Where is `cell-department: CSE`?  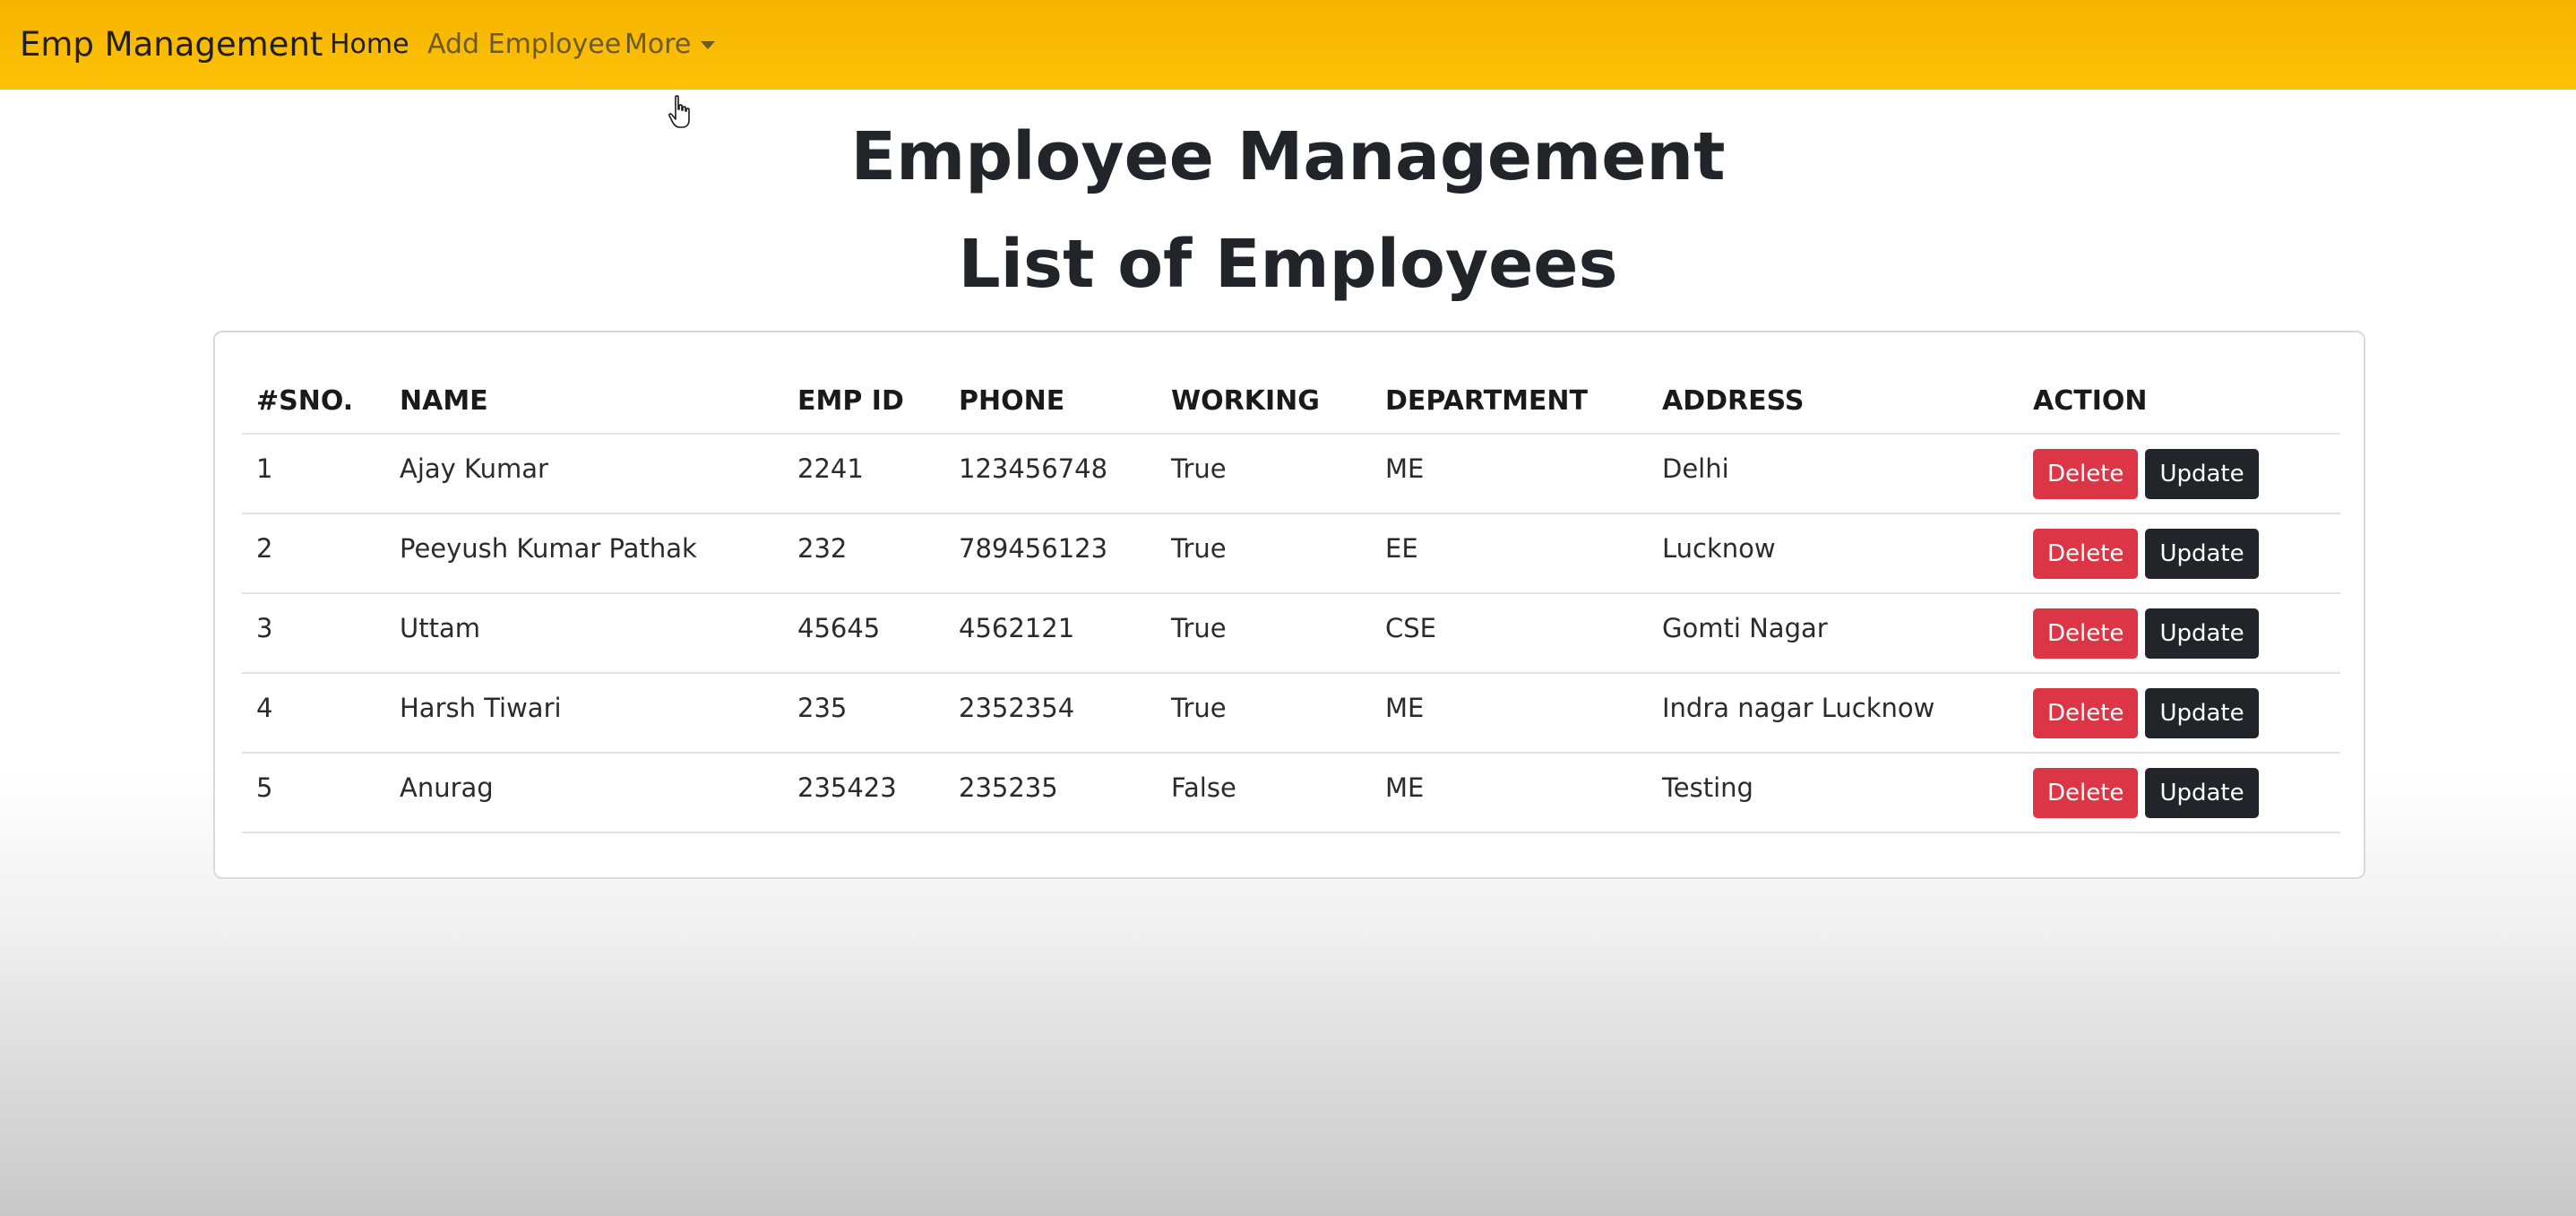 cell-department: CSE is located at coordinates (1510, 633).